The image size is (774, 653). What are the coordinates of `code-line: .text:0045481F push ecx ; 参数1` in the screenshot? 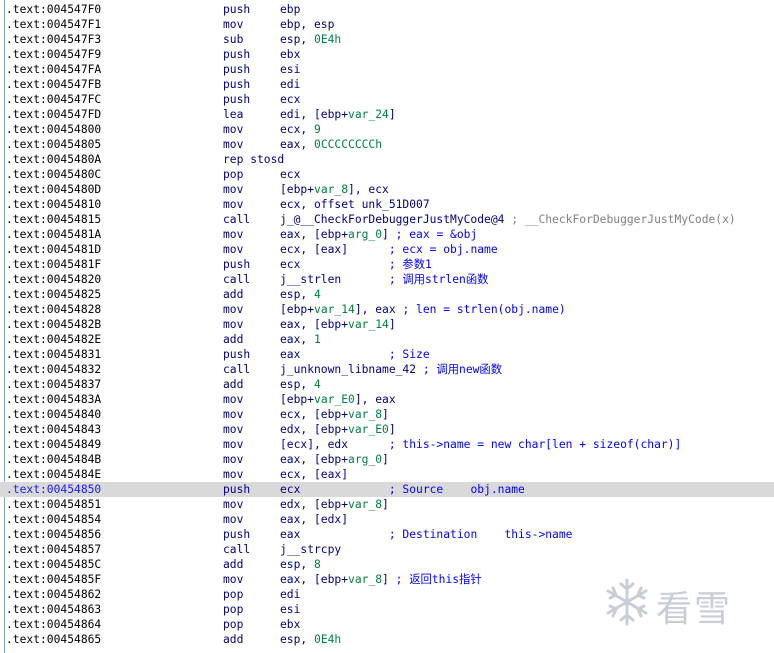 It's located at (387, 264).